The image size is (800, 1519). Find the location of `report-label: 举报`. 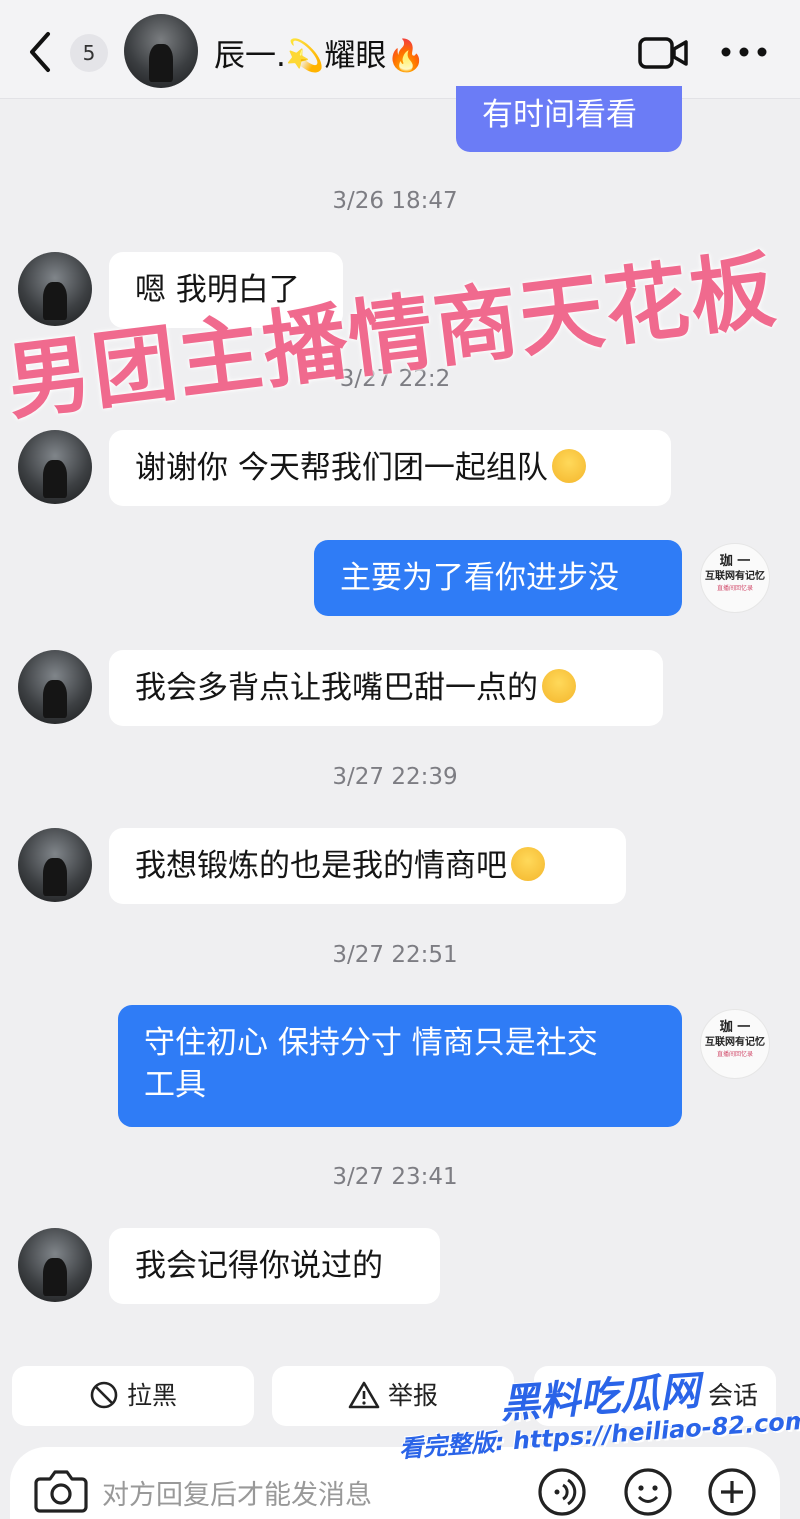

report-label: 举报 is located at coordinates (412, 1395).